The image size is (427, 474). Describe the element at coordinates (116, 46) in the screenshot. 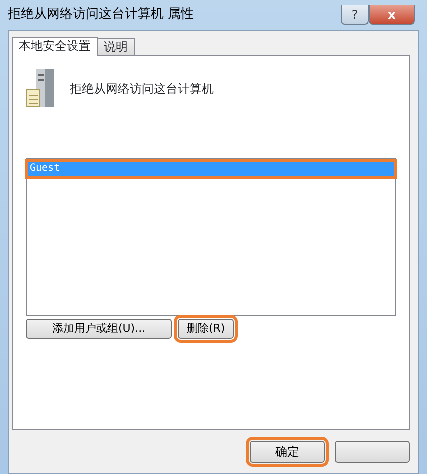

I see `tab: 说明` at that location.